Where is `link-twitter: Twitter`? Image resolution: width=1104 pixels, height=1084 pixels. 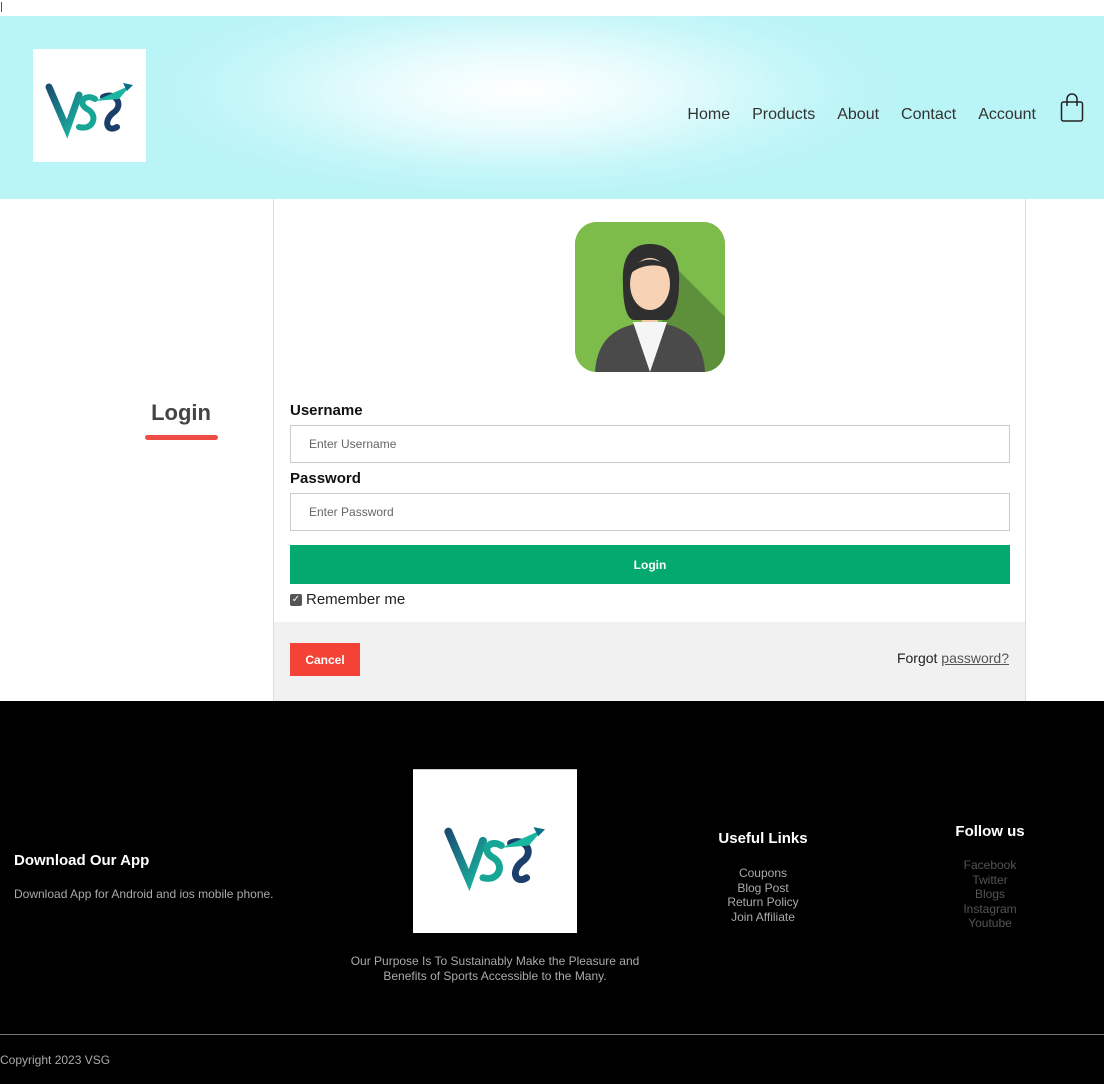 link-twitter: Twitter is located at coordinates (990, 880).